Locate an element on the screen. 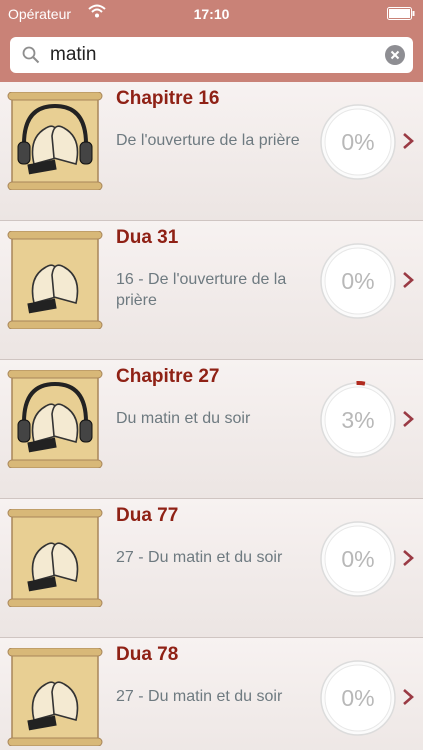 The height and width of the screenshot is (750, 423). item-subtitle: 16 - De l'ouverture de la prière is located at coordinates (201, 290).